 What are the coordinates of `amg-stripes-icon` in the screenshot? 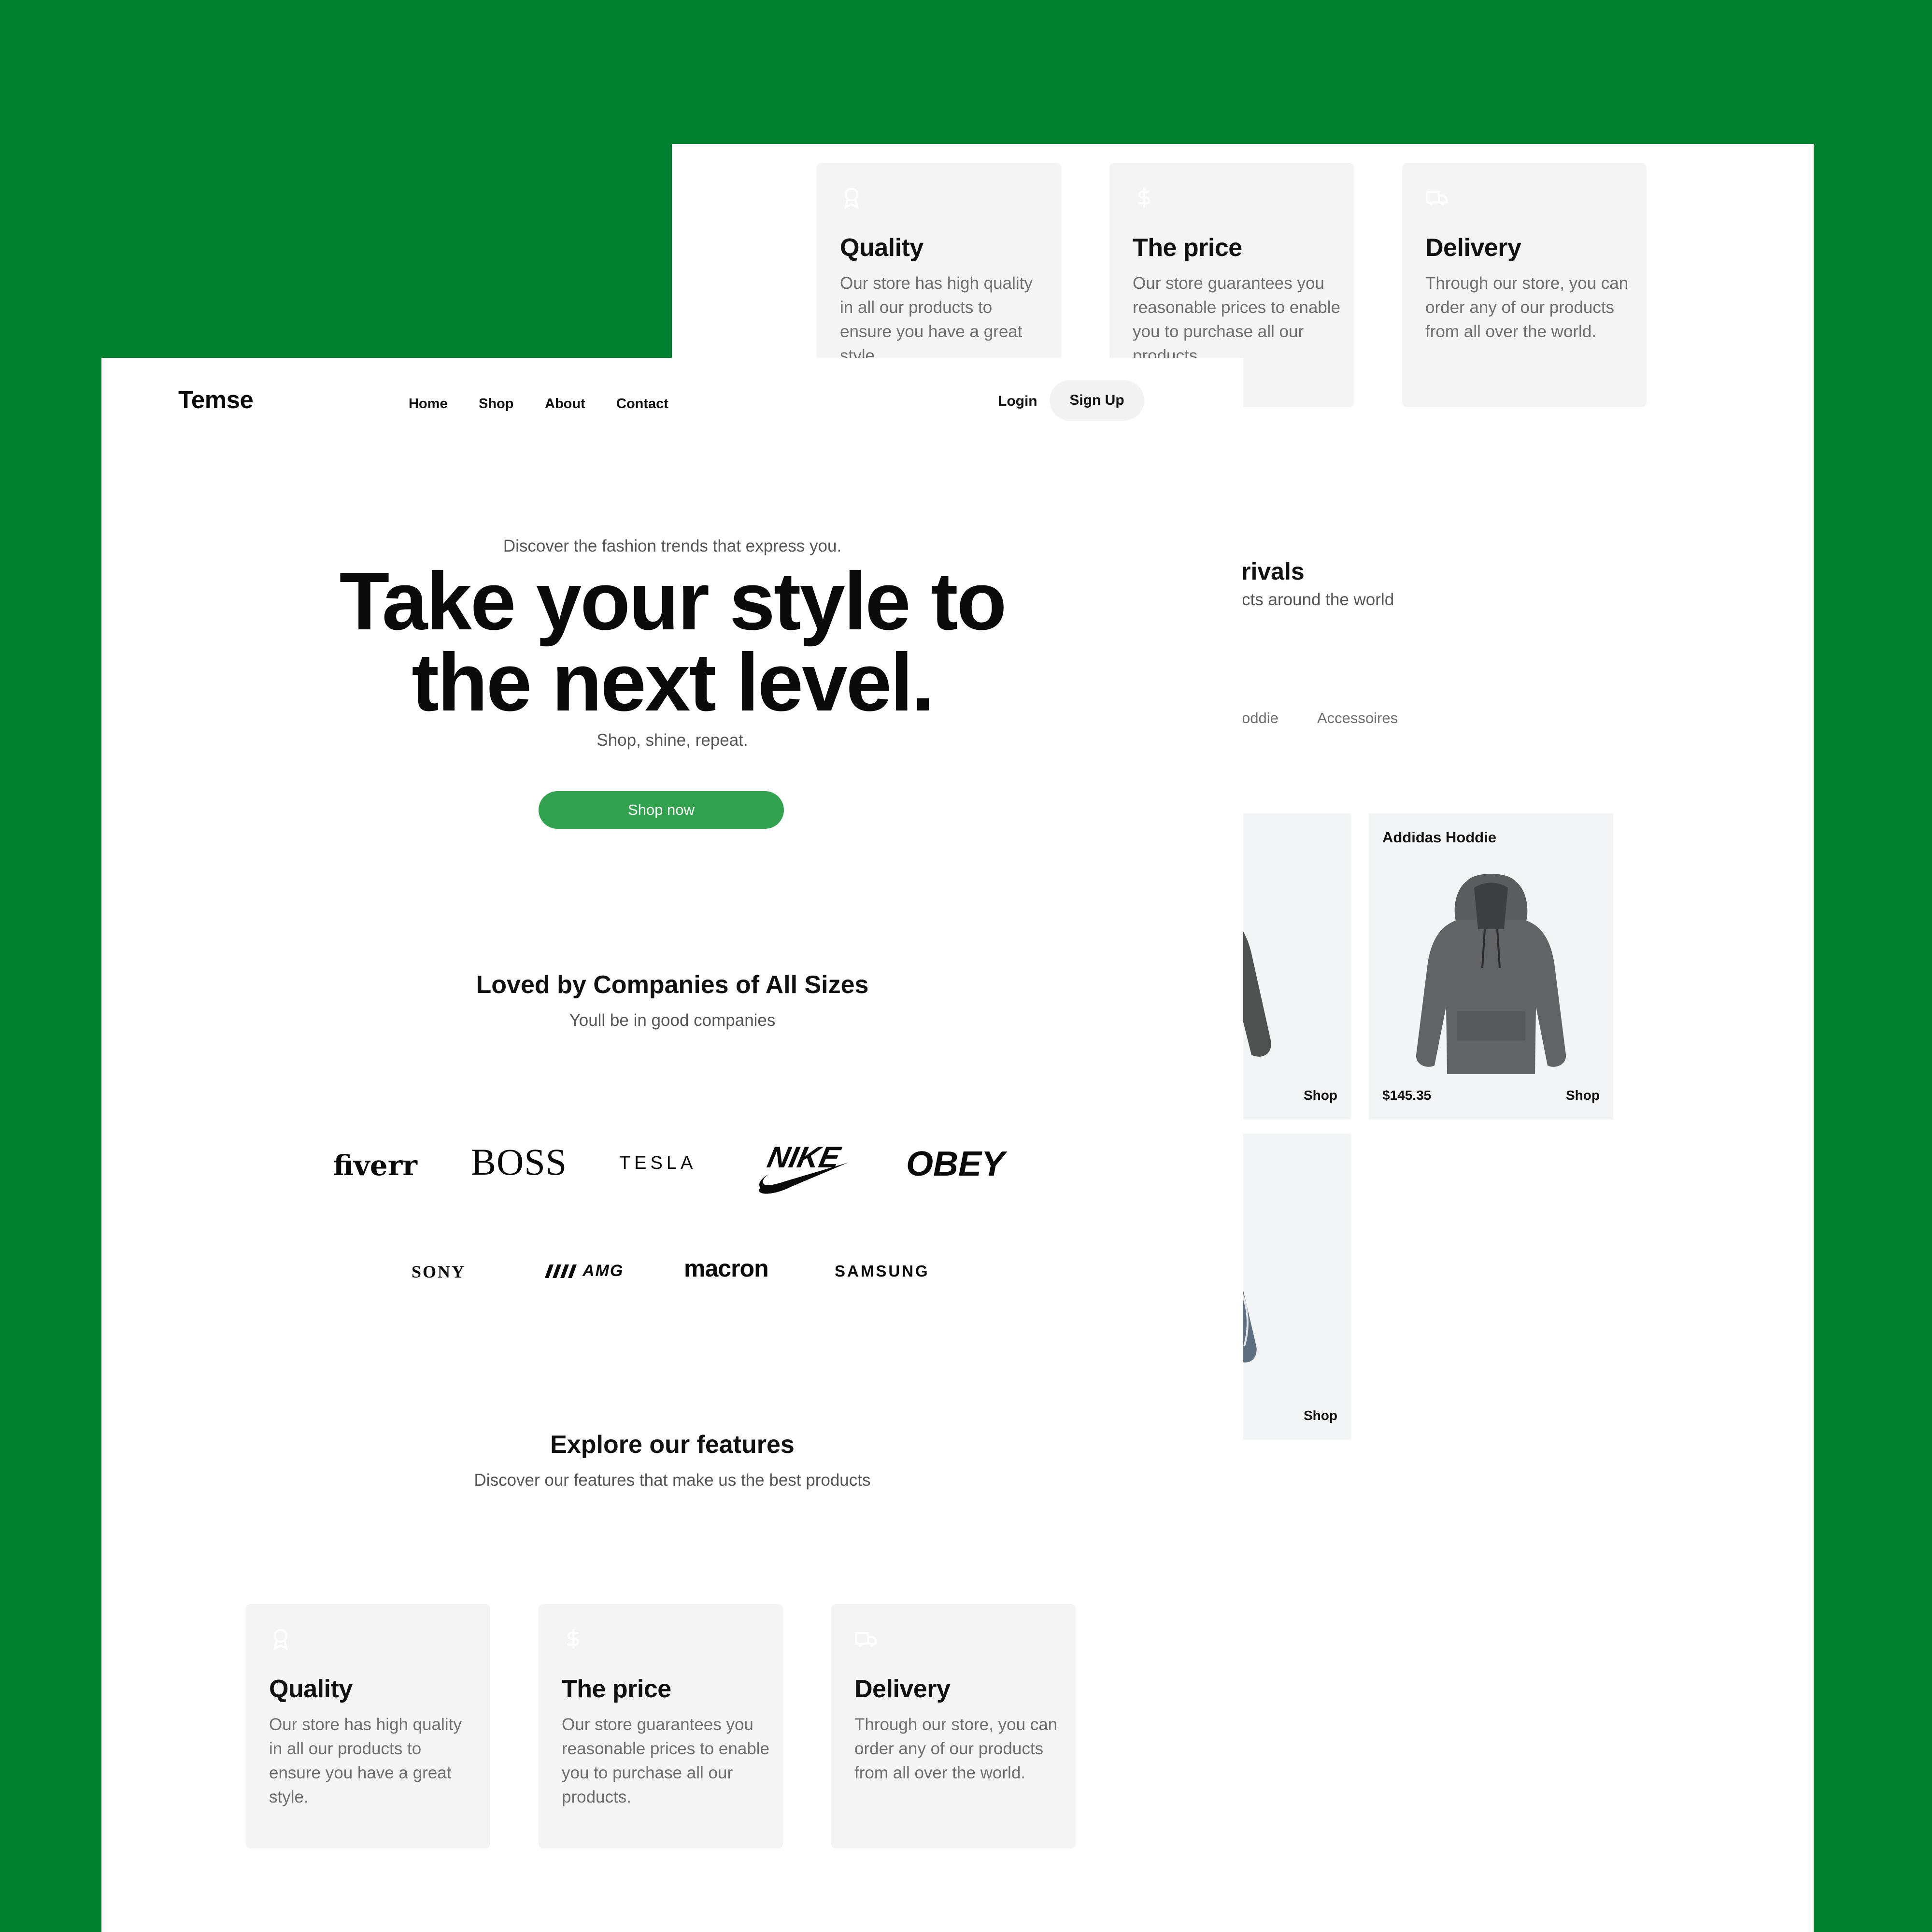 It's located at (561, 1271).